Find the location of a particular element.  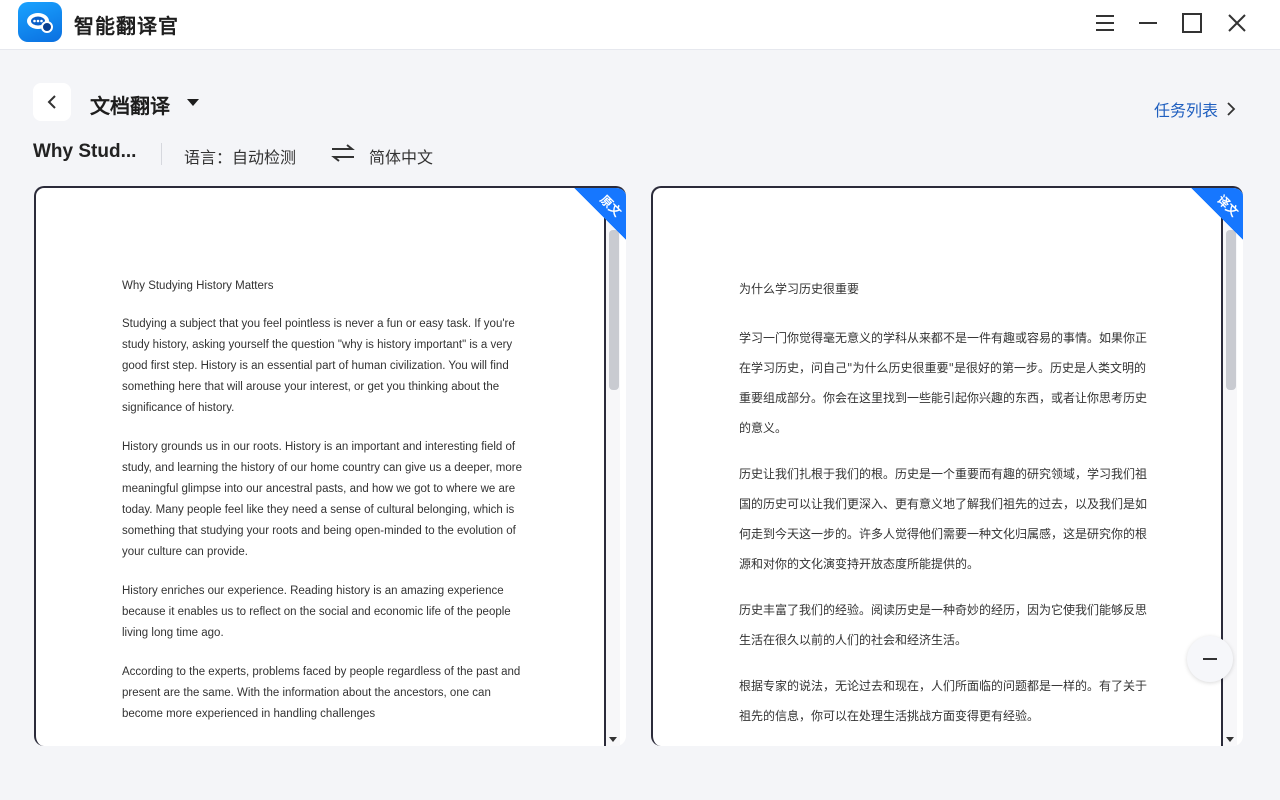

divider is located at coordinates (161, 154).